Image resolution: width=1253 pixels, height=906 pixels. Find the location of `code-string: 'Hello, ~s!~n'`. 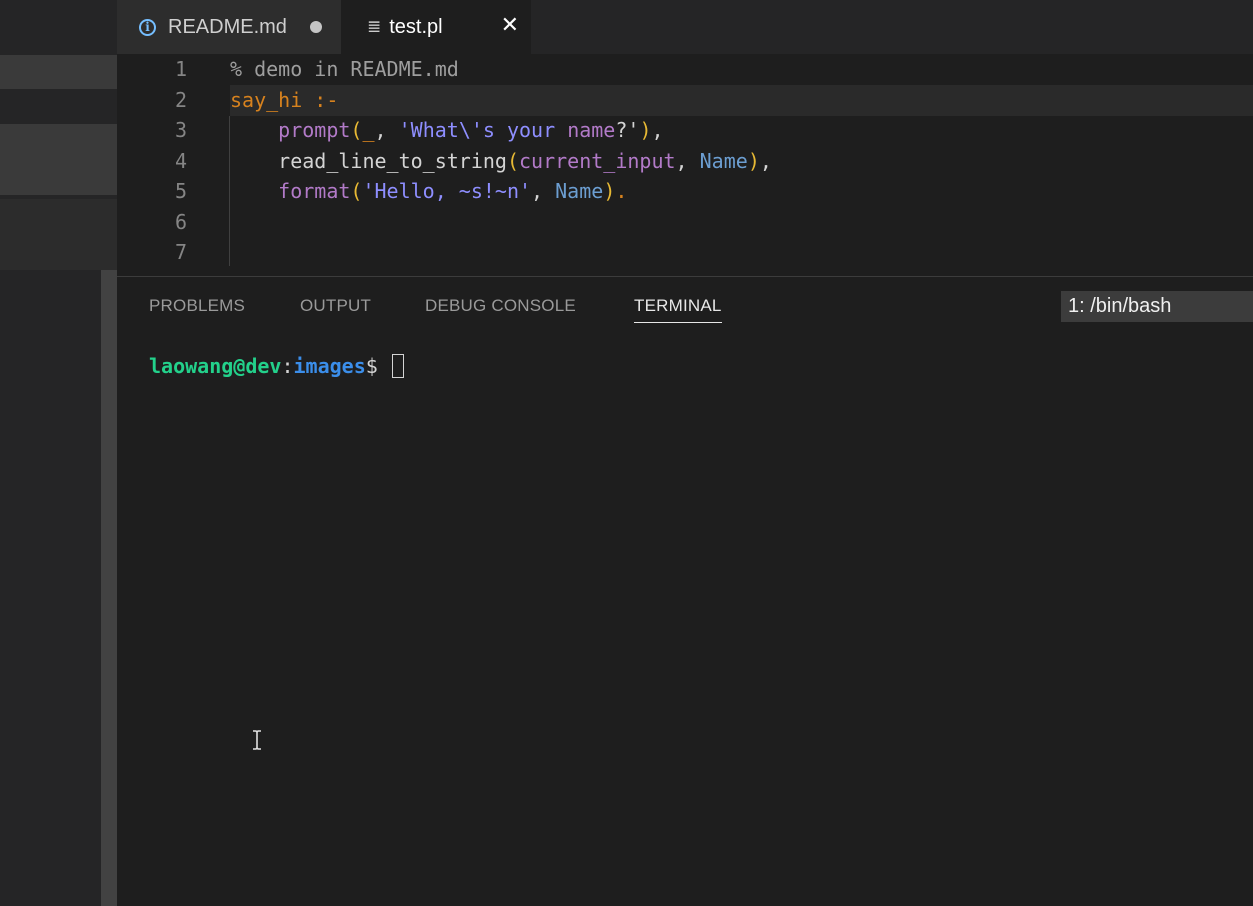

code-string: 'Hello, ~s!~n' is located at coordinates (447, 191).